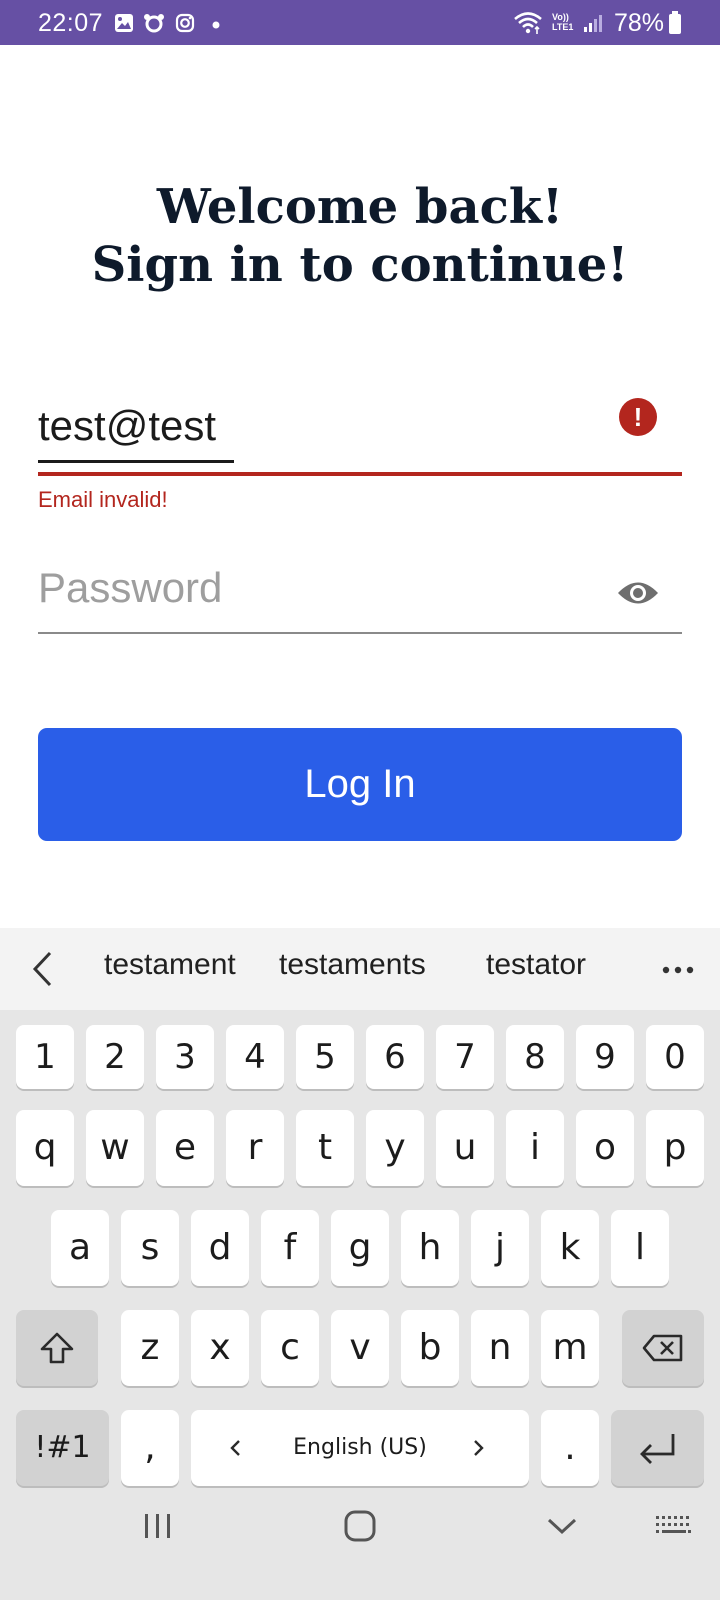  Describe the element at coordinates (528, 23) in the screenshot. I see `wifi-icon` at that location.